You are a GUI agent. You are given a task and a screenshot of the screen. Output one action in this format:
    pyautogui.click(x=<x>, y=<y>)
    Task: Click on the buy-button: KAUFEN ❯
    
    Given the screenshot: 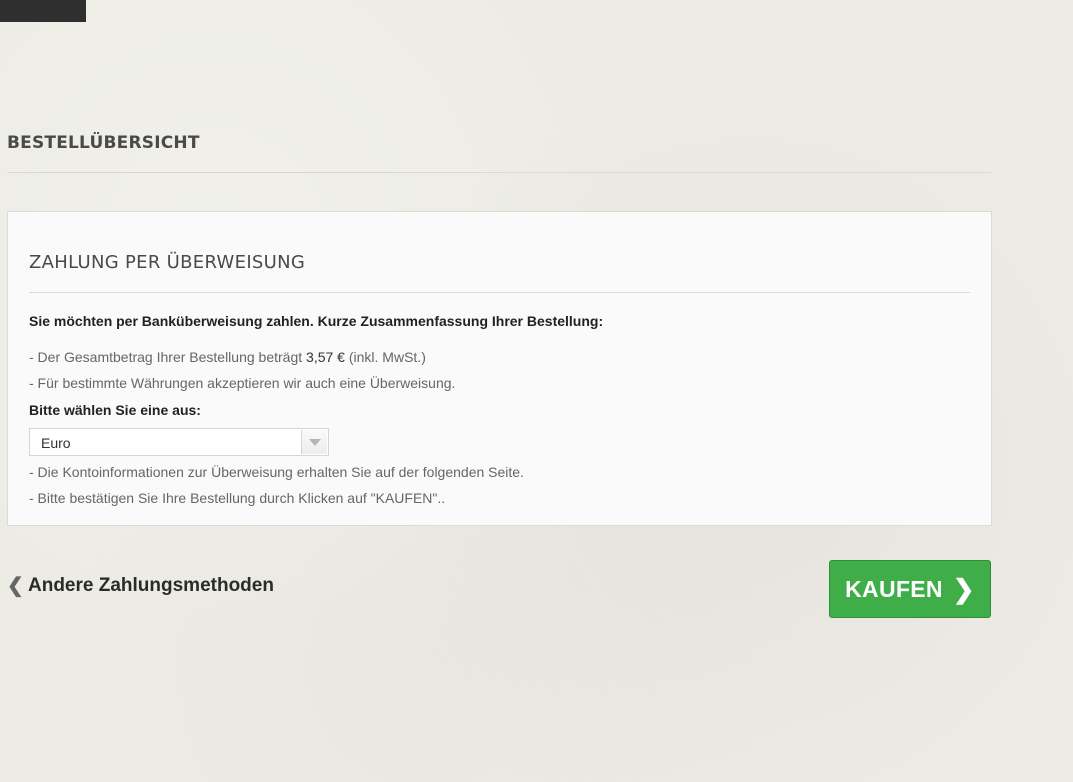 What is the action you would take?
    pyautogui.click(x=910, y=589)
    